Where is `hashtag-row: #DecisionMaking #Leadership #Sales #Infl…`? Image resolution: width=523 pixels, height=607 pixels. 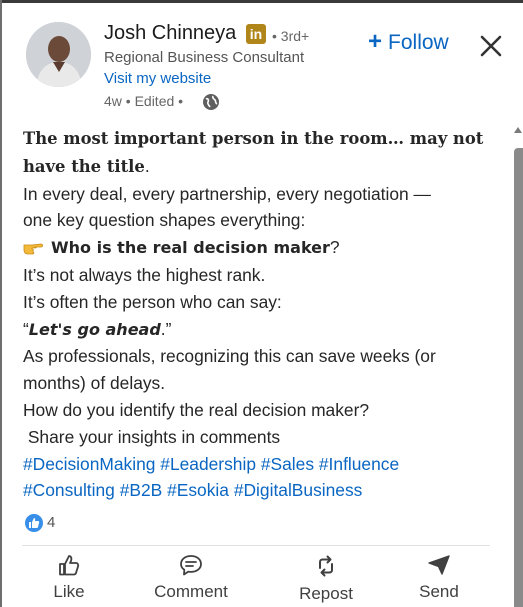 hashtag-row: #DecisionMaking #Leadership #Sales #Infl… is located at coordinates (258, 464).